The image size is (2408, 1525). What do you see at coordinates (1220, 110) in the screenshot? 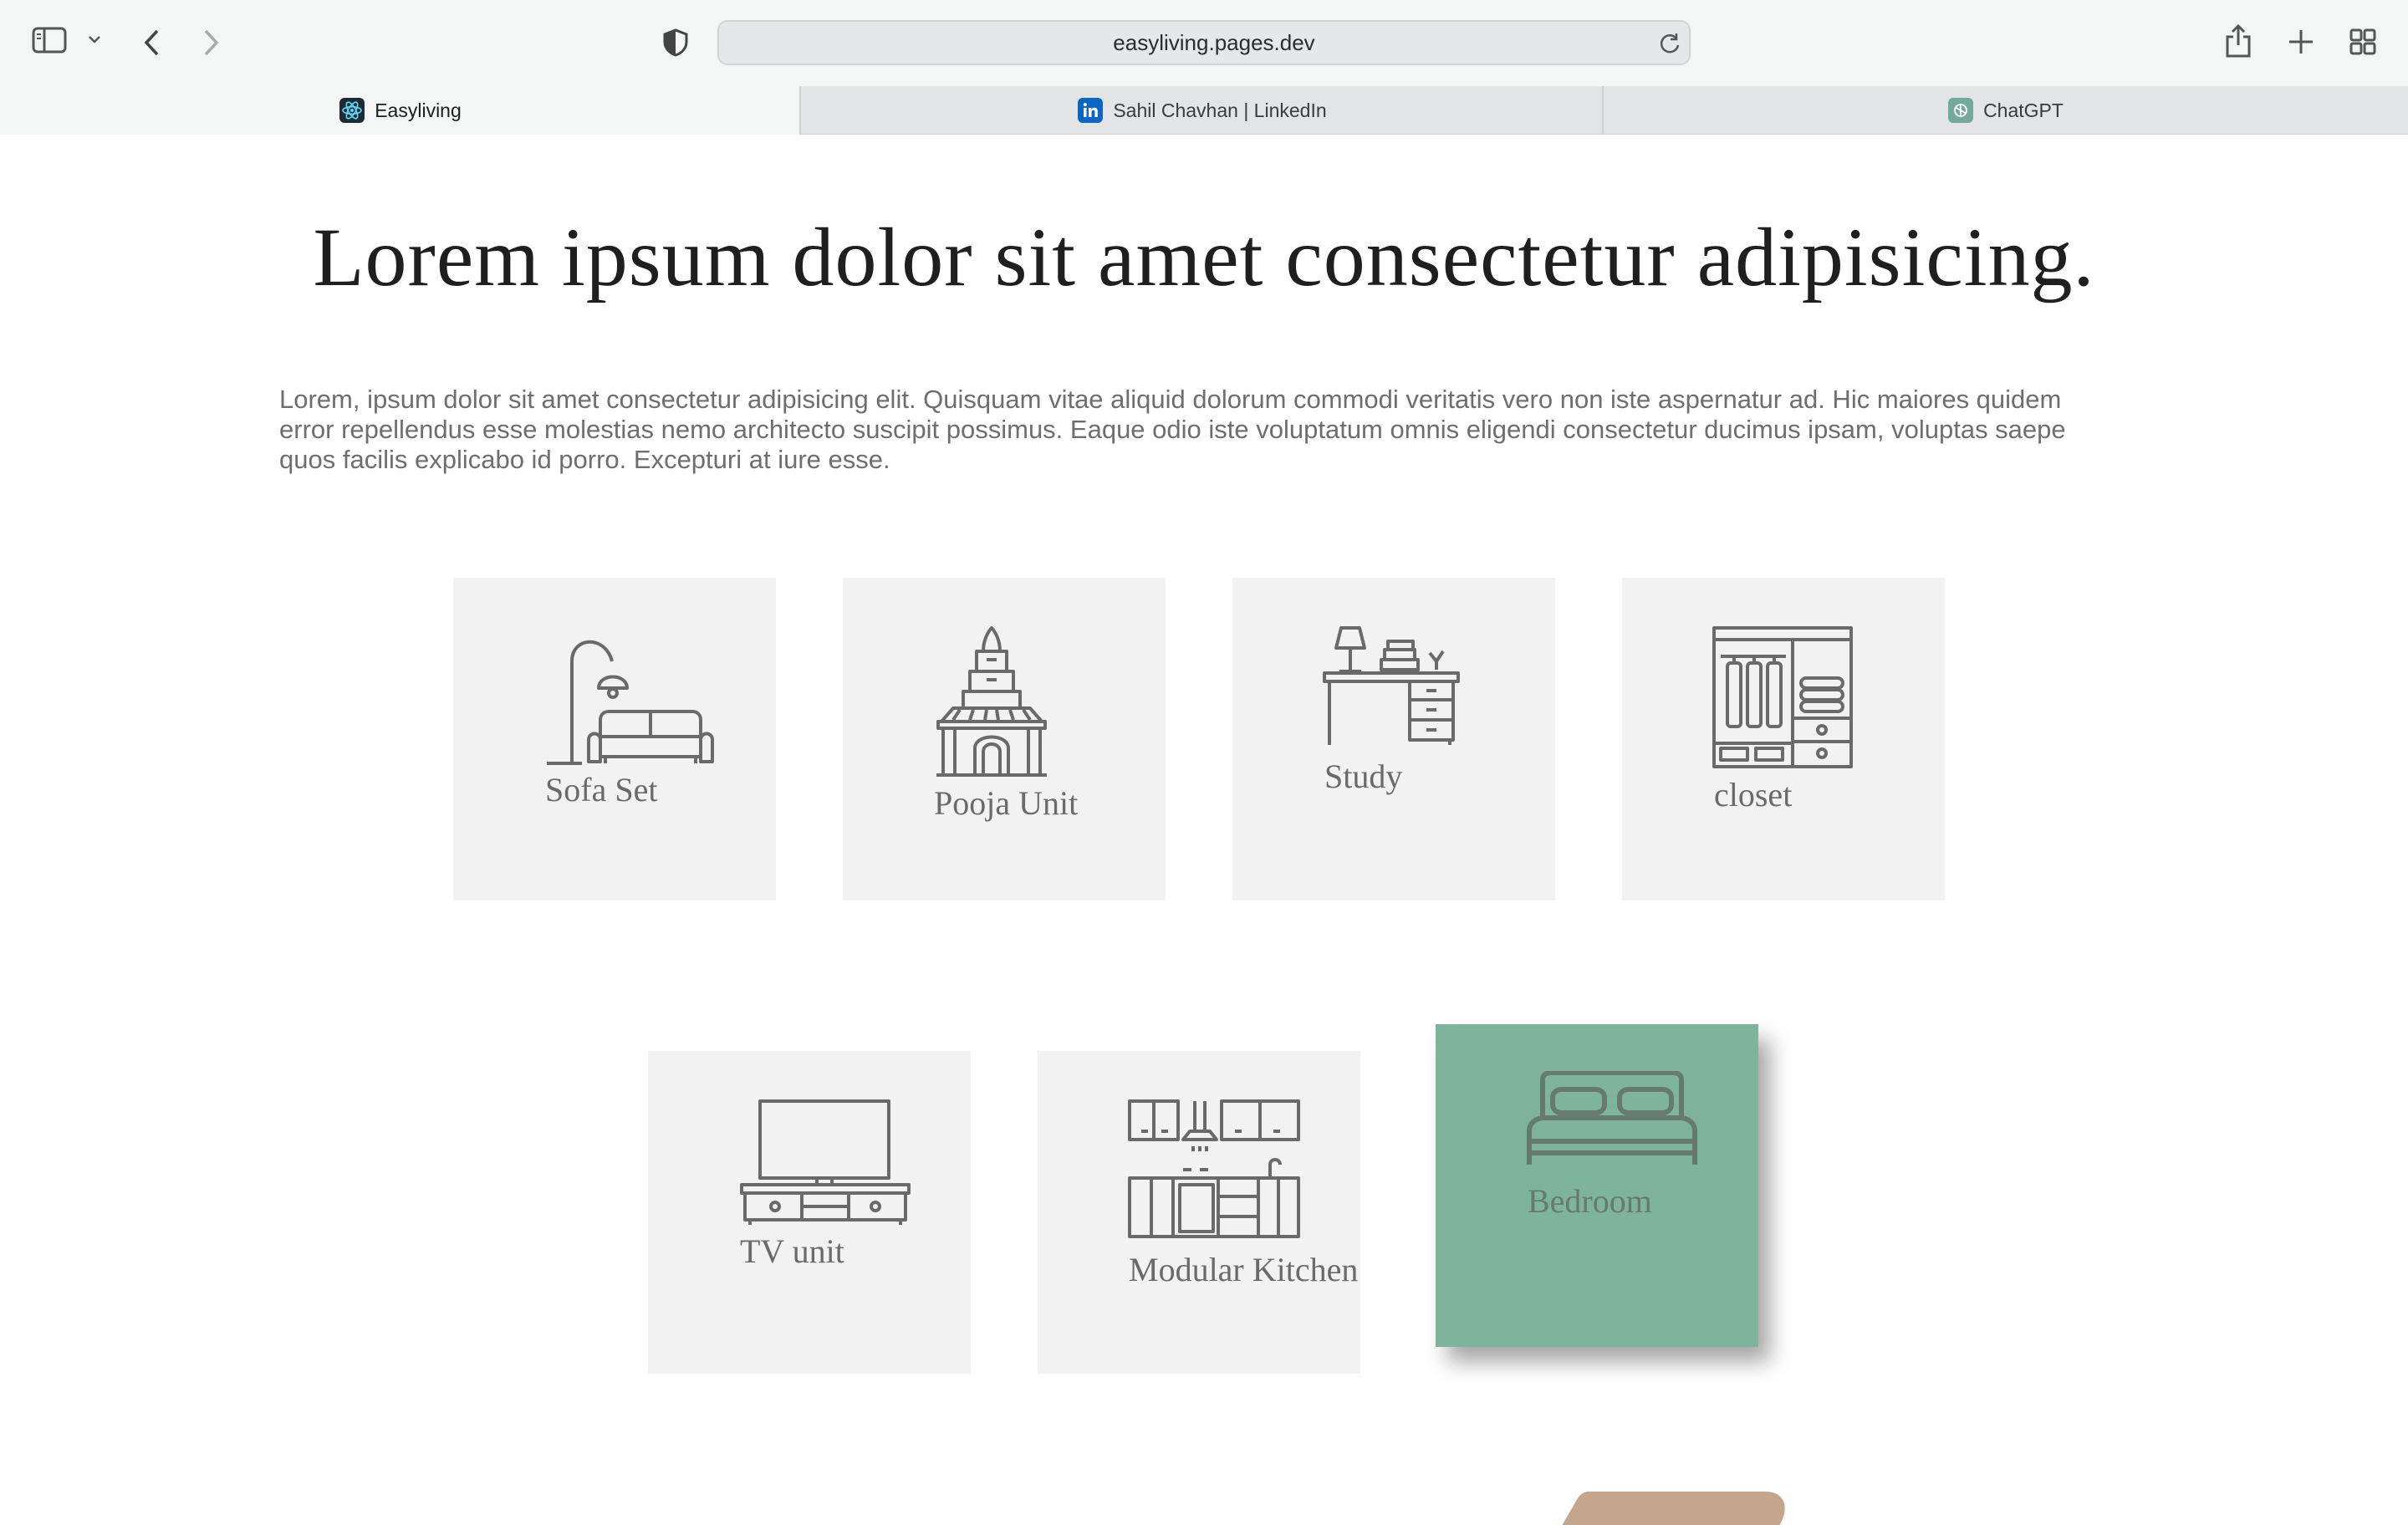
I see `tab-label: Sahil Chavhan | LinkedIn` at bounding box center [1220, 110].